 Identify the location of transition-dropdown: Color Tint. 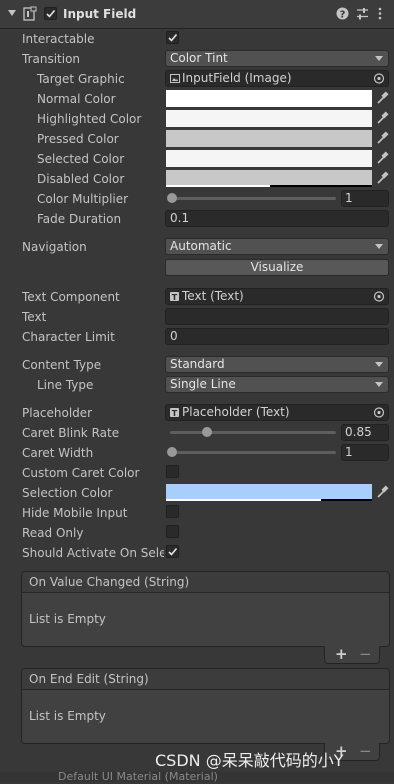
(277, 58).